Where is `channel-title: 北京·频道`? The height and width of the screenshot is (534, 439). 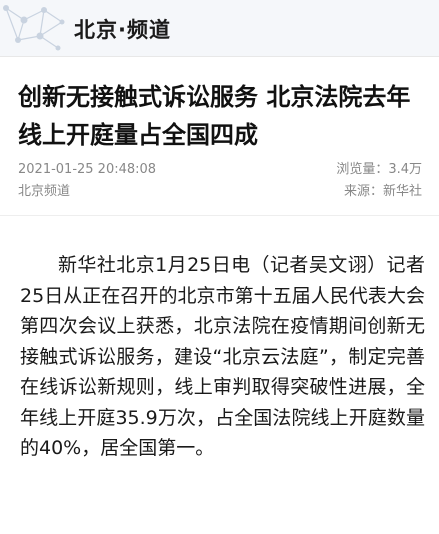 channel-title: 北京·频道 is located at coordinates (122, 29).